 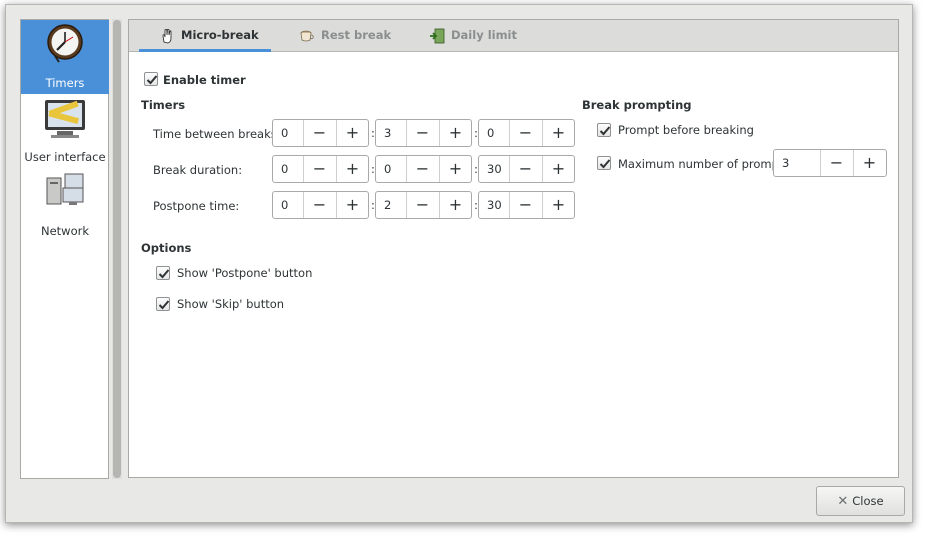 What do you see at coordinates (167, 36) in the screenshot?
I see `hand-icon` at bounding box center [167, 36].